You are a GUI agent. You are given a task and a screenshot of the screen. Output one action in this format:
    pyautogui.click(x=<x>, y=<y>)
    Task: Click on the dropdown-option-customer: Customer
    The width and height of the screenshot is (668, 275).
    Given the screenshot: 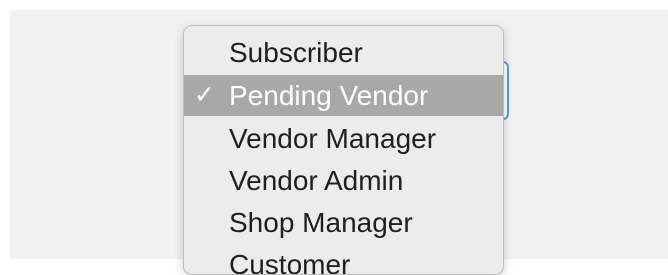 What is the action you would take?
    pyautogui.click(x=343, y=259)
    